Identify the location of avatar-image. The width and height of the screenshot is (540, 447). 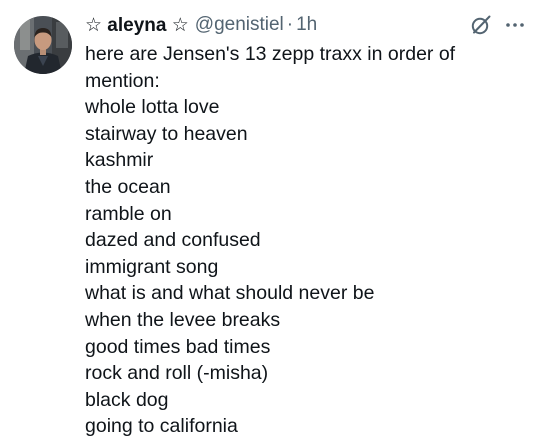
(43, 45).